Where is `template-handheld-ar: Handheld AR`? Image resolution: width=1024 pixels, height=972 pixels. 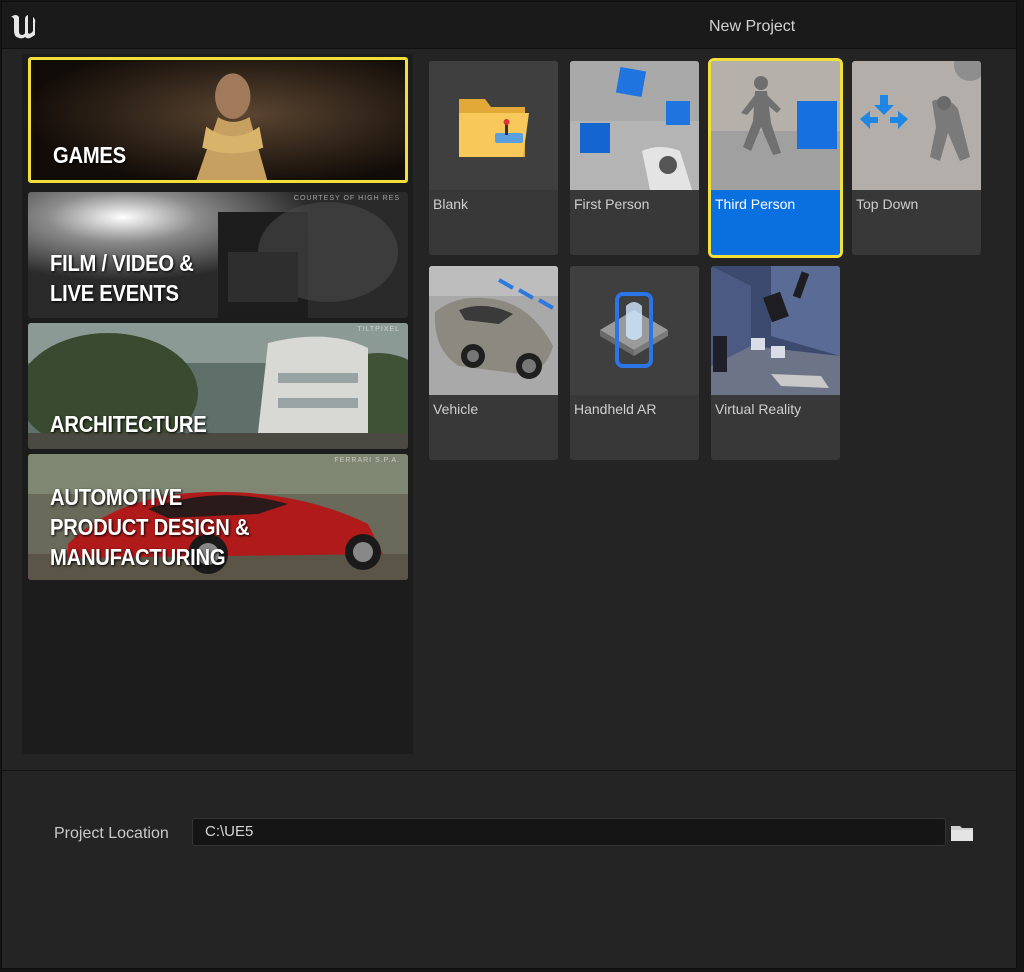 template-handheld-ar: Handheld AR is located at coordinates (634, 363).